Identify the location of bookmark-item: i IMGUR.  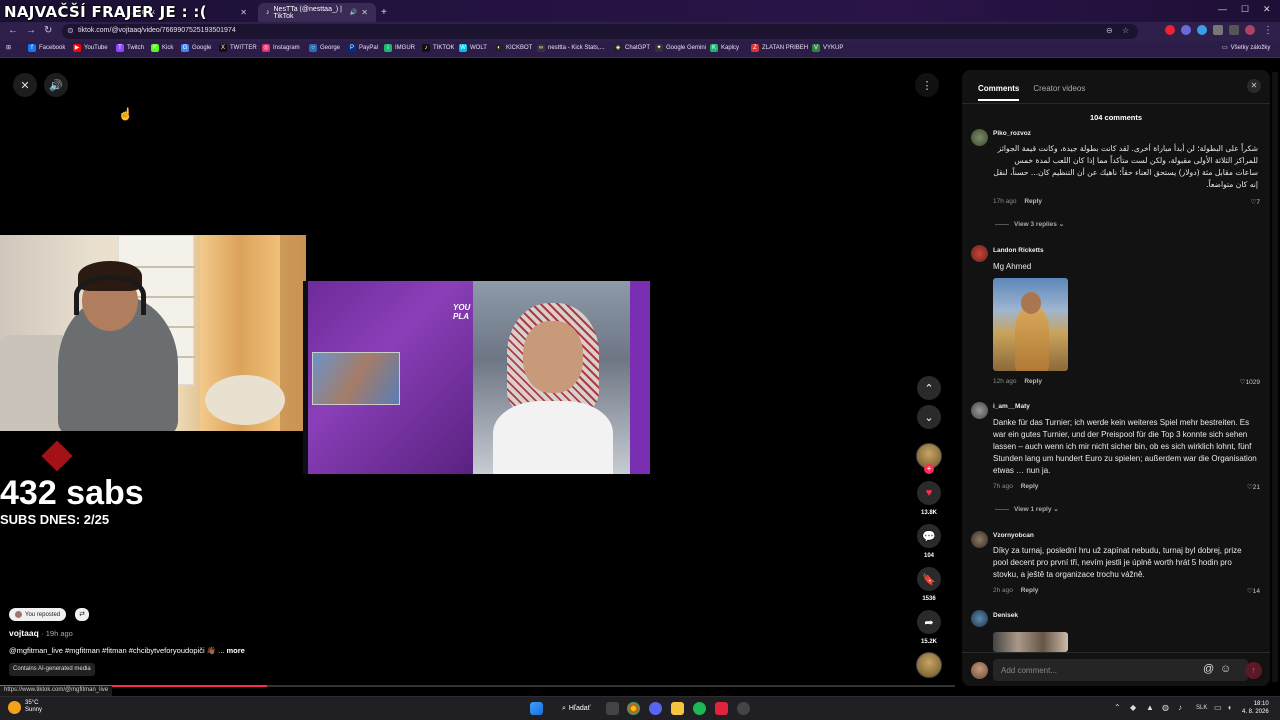
(399, 48).